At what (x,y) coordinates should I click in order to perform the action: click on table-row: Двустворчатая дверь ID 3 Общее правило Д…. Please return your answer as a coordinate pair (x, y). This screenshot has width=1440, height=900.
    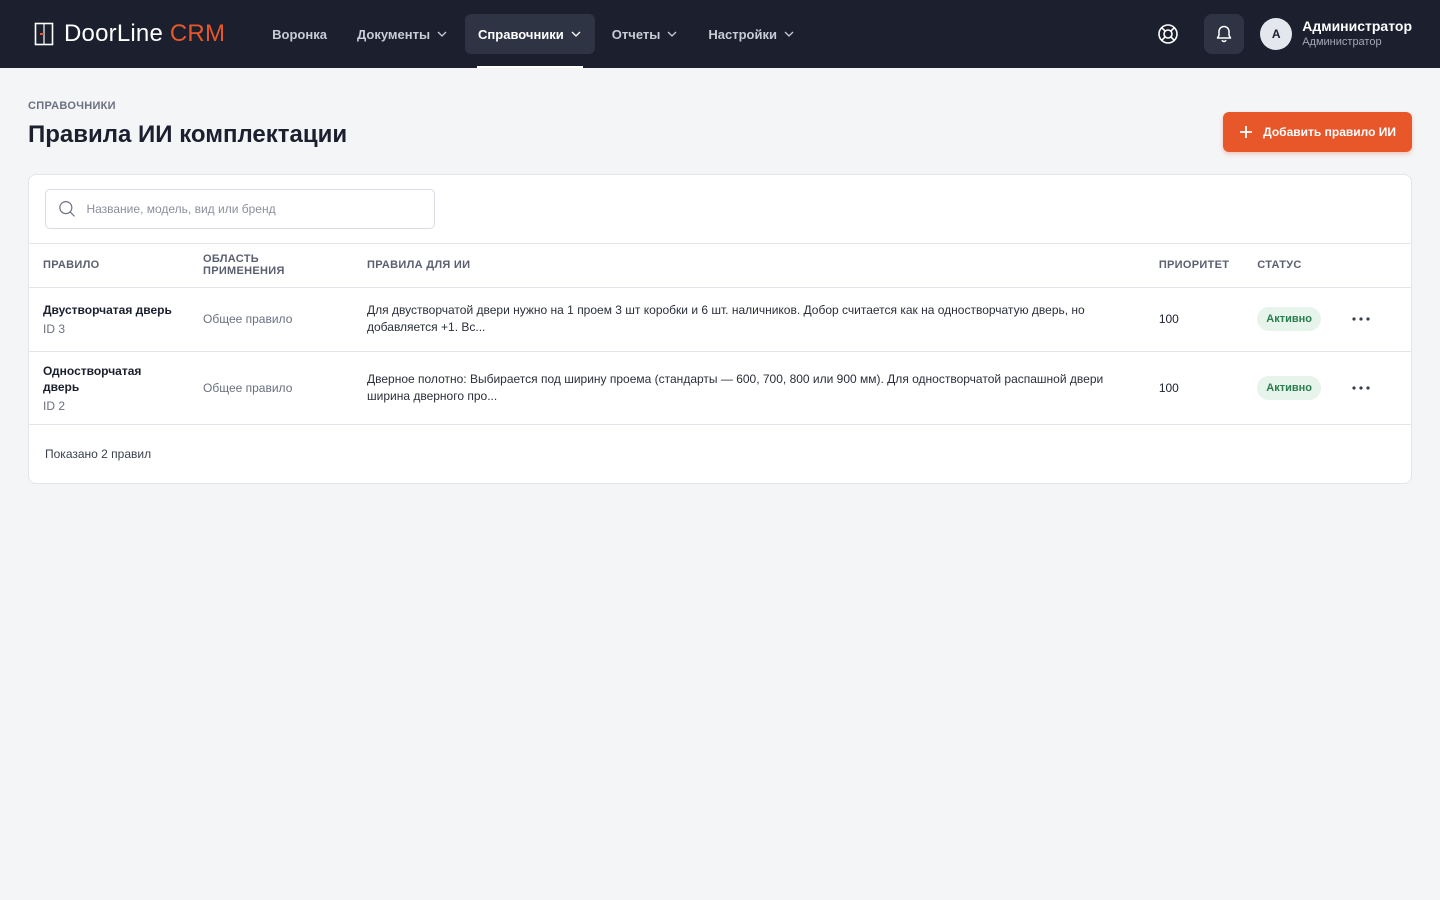
    Looking at the image, I should click on (720, 319).